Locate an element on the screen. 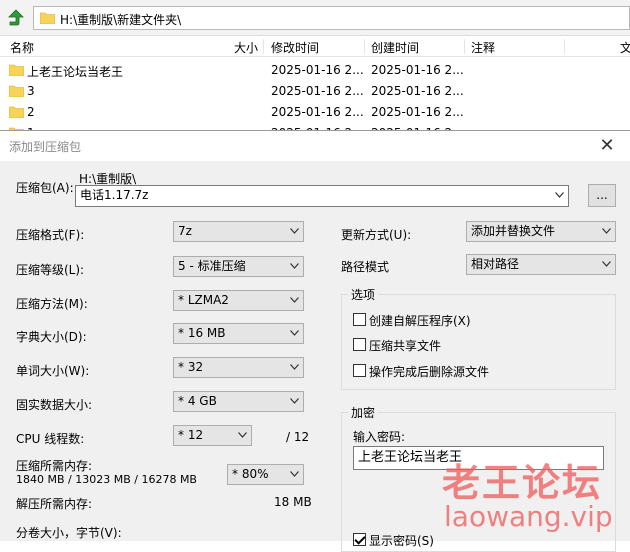 The width and height of the screenshot is (630, 552). close-icon: ✕ is located at coordinates (607, 146).